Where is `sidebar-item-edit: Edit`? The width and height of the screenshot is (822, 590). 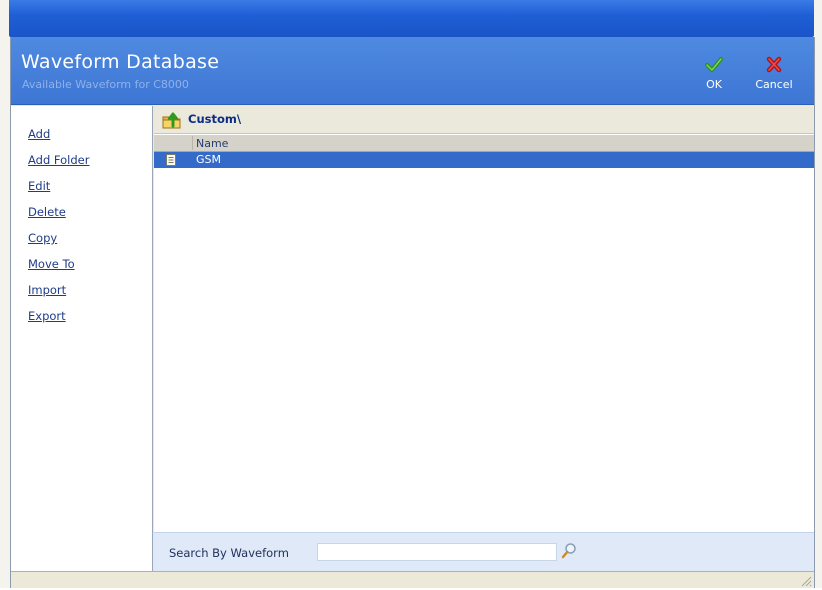
sidebar-item-edit: Edit is located at coordinates (39, 186).